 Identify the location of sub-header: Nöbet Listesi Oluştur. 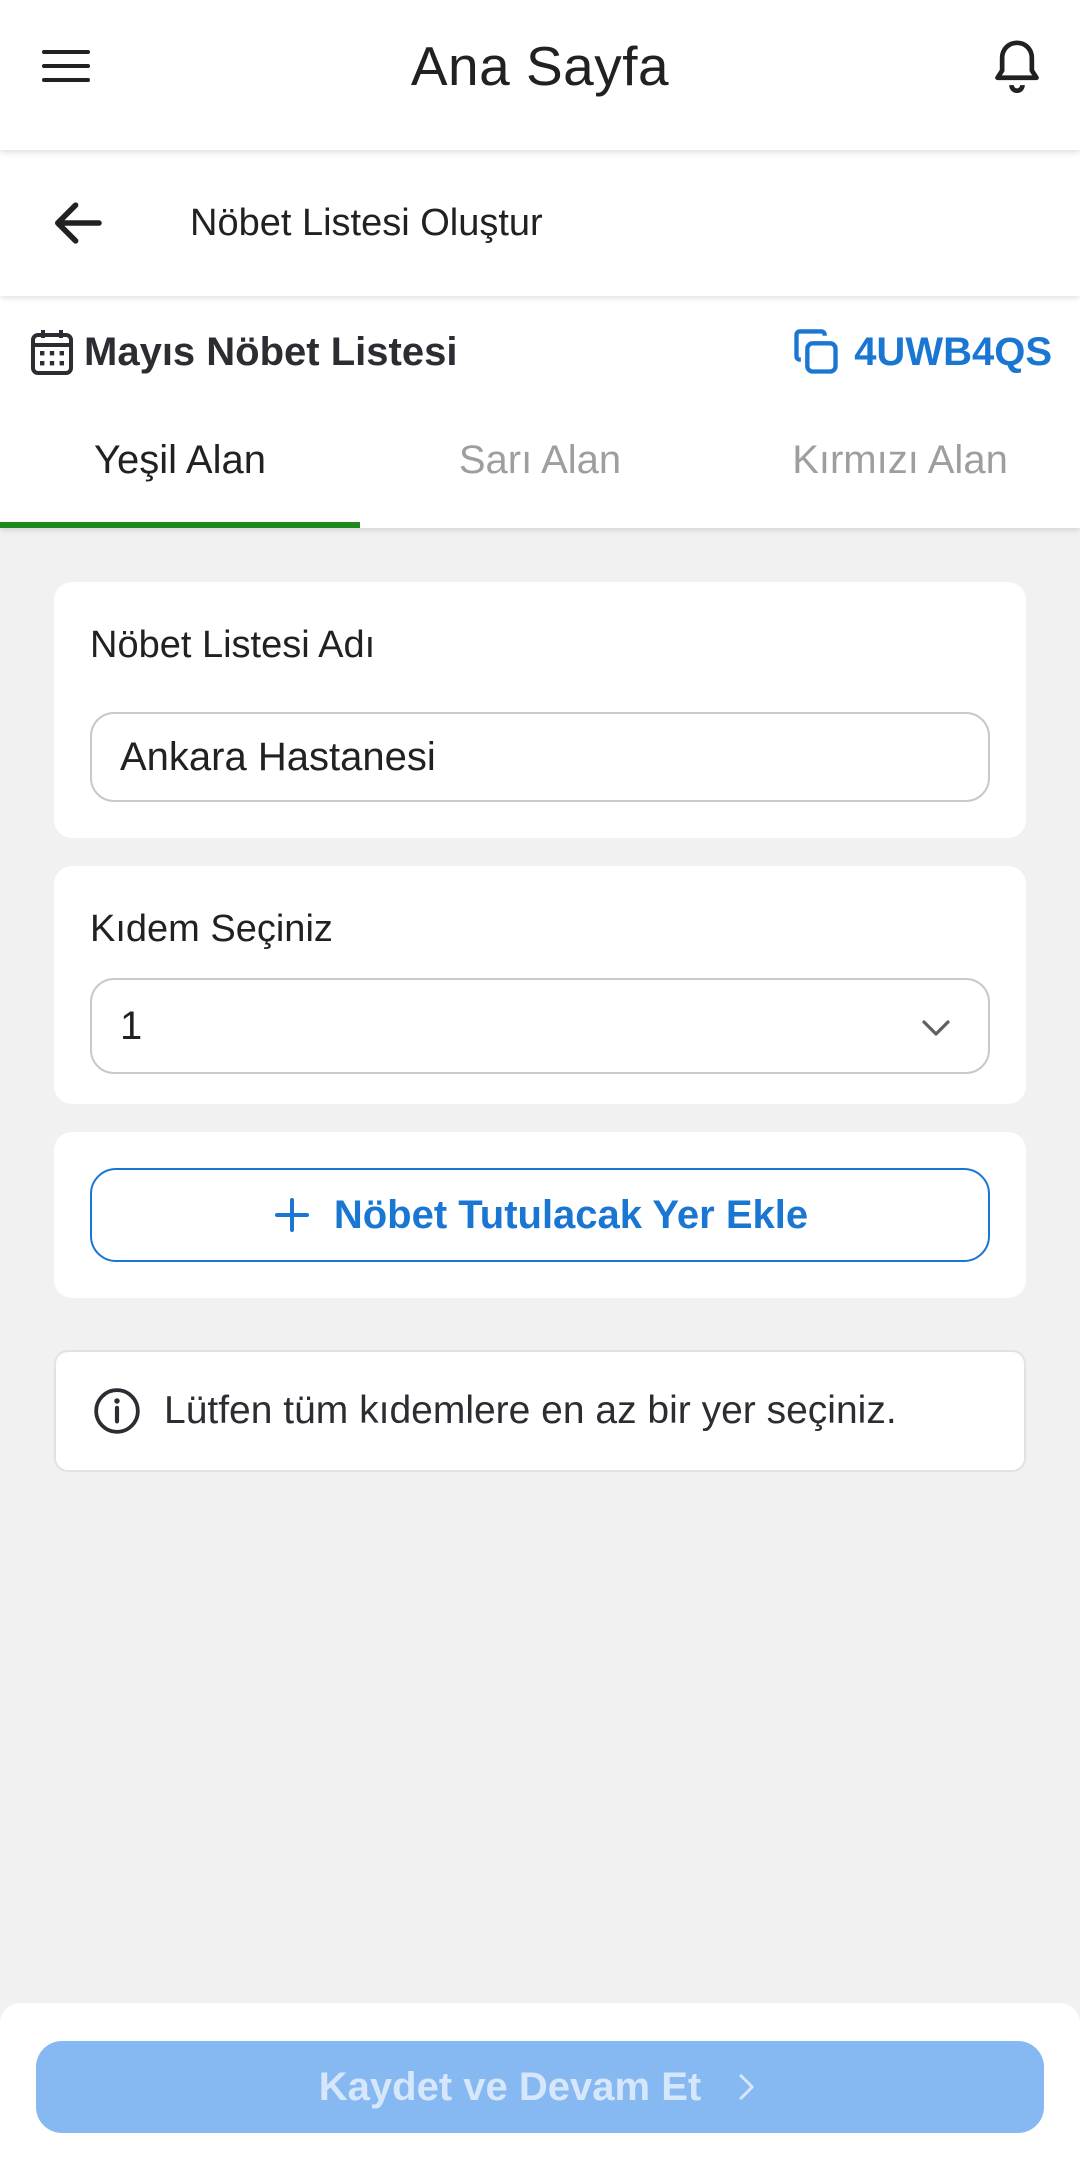
(540, 223).